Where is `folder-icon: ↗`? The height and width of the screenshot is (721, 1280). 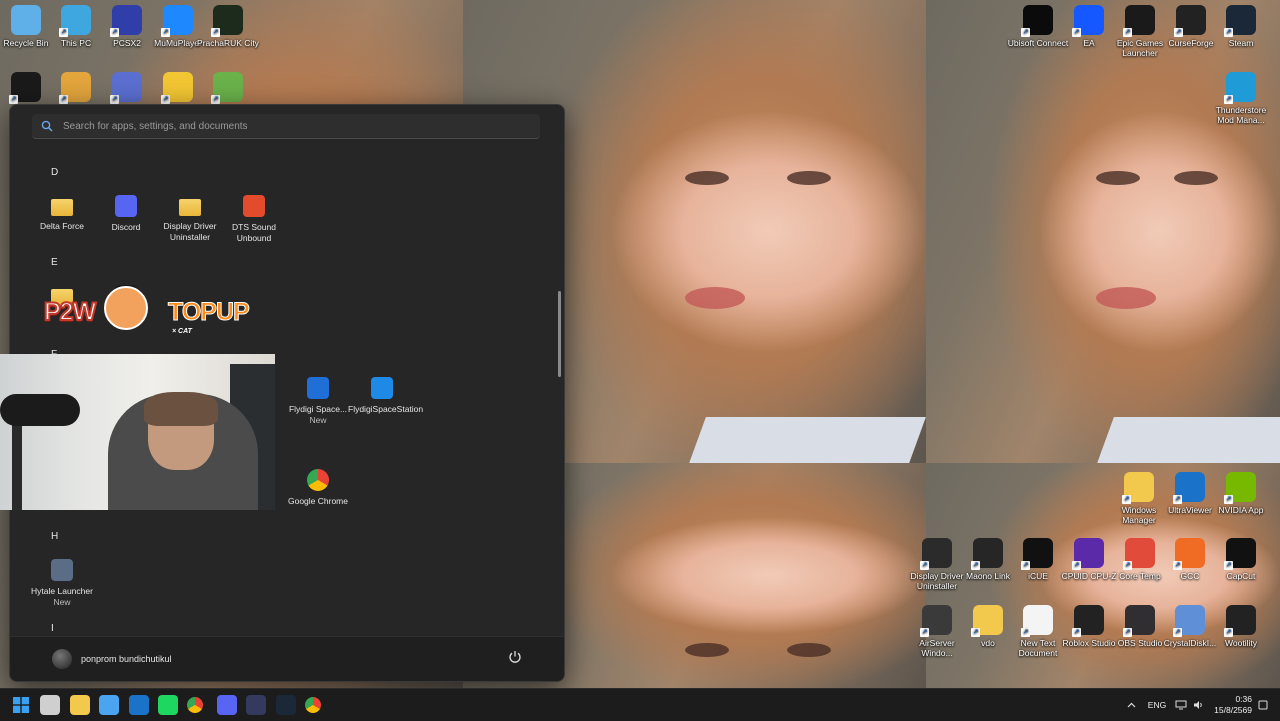 folder-icon: ↗ is located at coordinates (987, 621).